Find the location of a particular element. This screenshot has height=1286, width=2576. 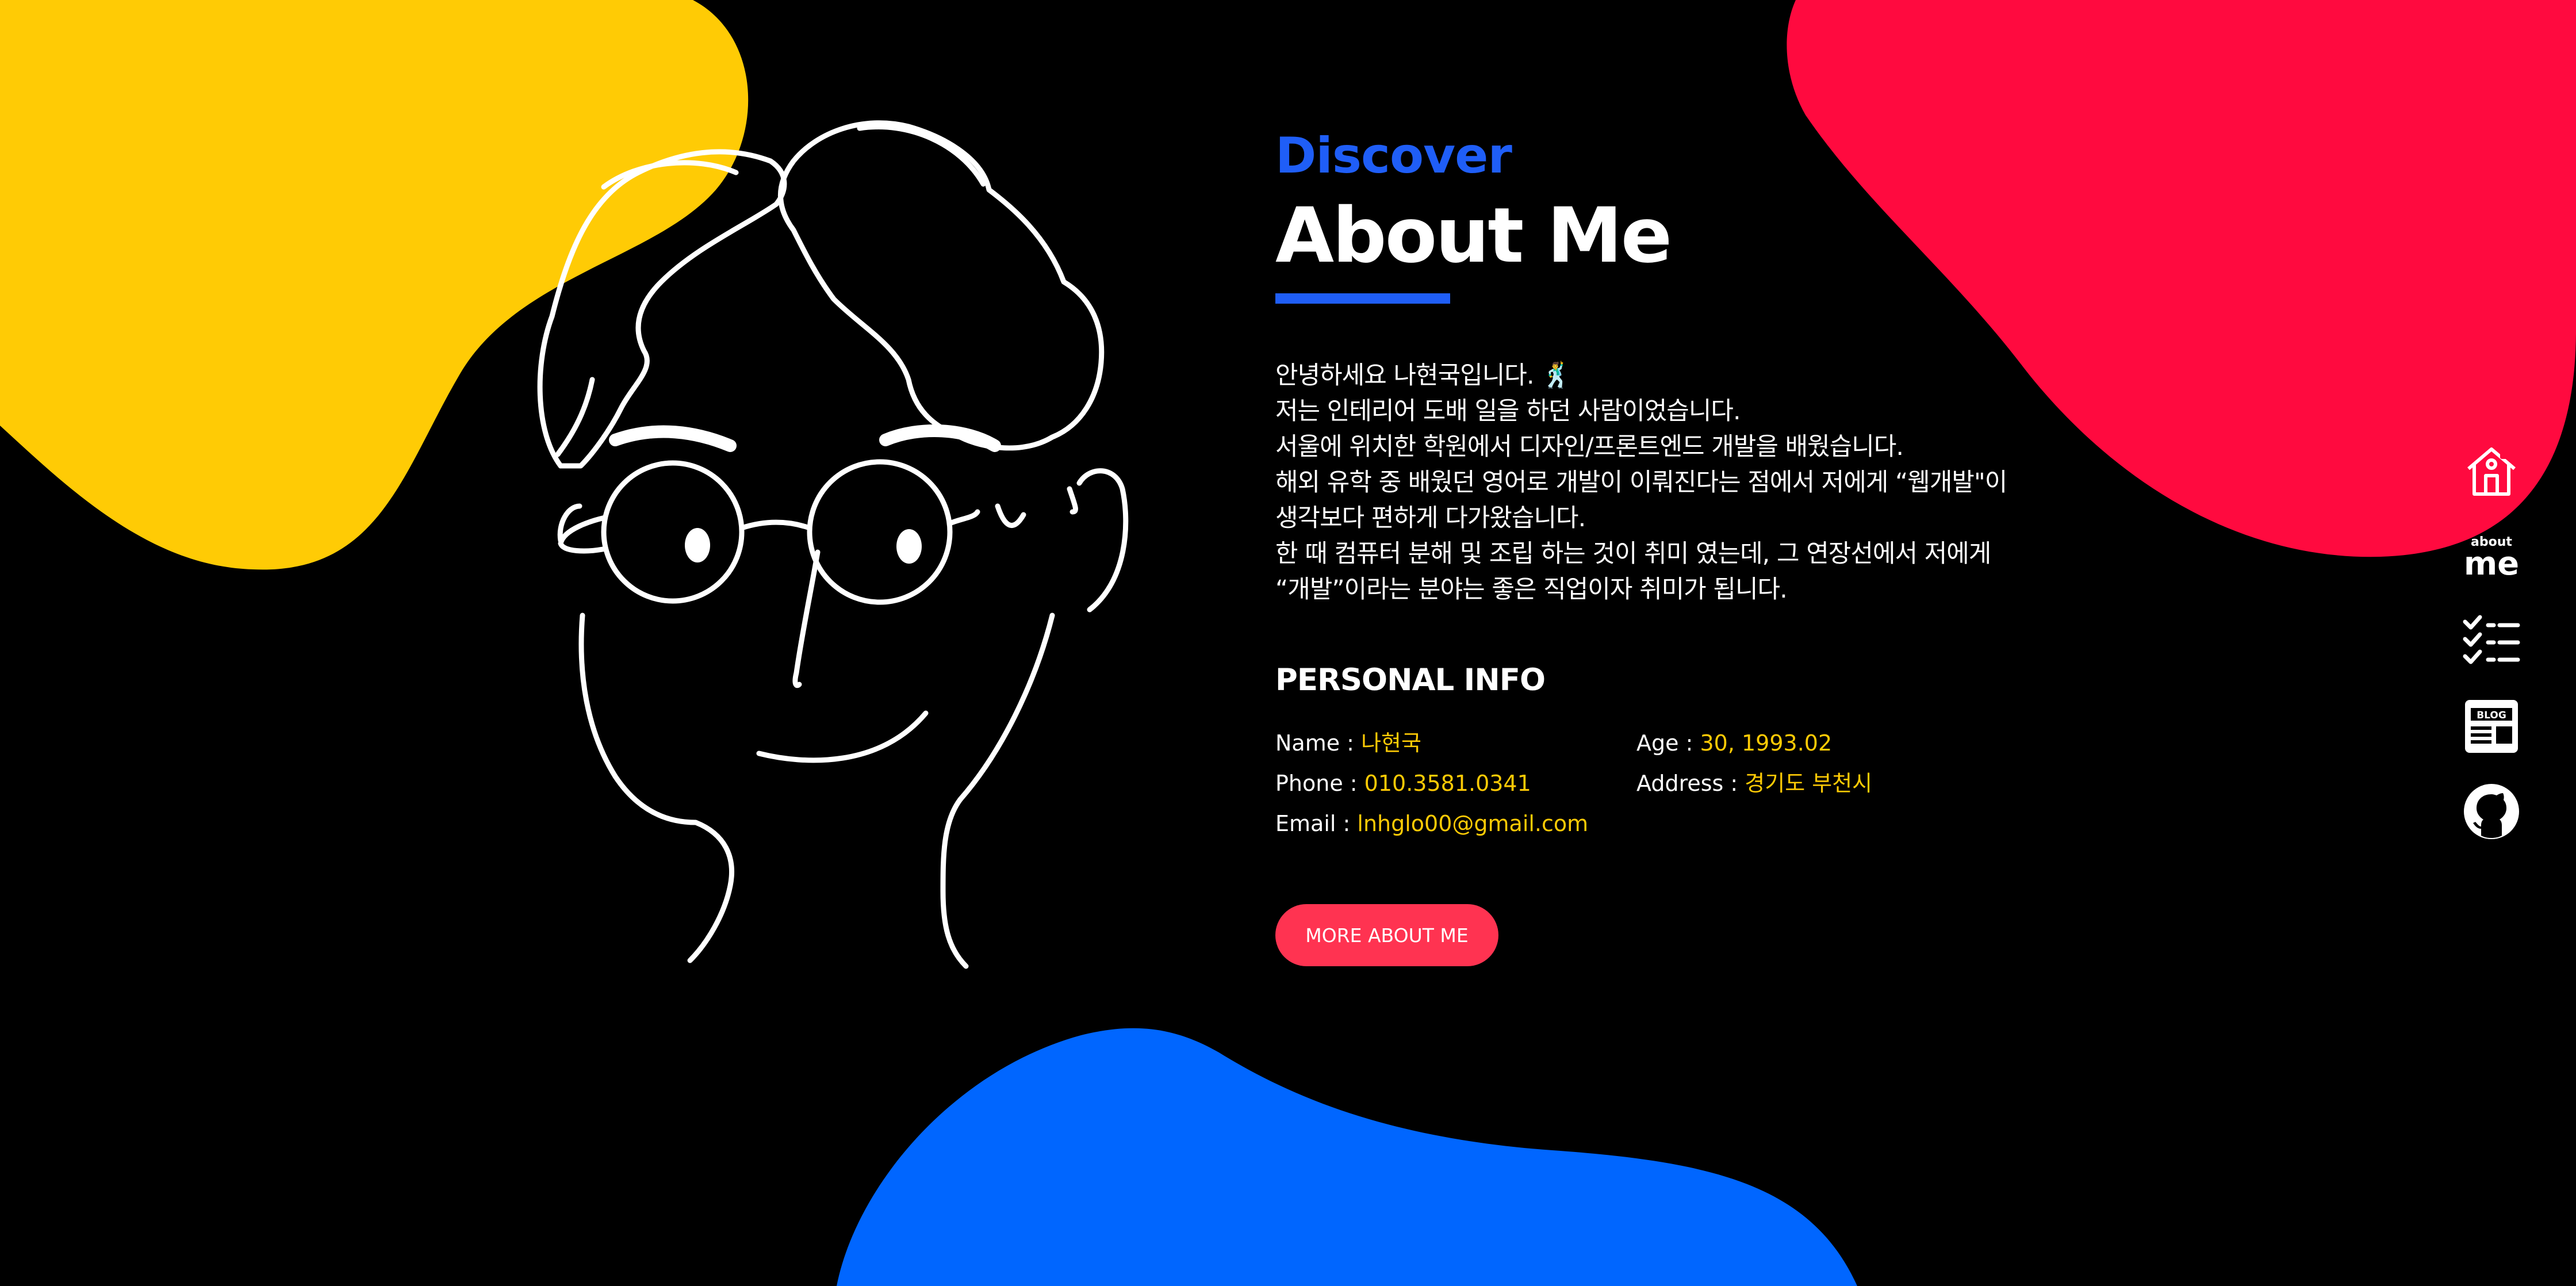

intro-line: 저는 인테리어 도배 일을 하던 사람이었습니다. is located at coordinates (1508, 412).